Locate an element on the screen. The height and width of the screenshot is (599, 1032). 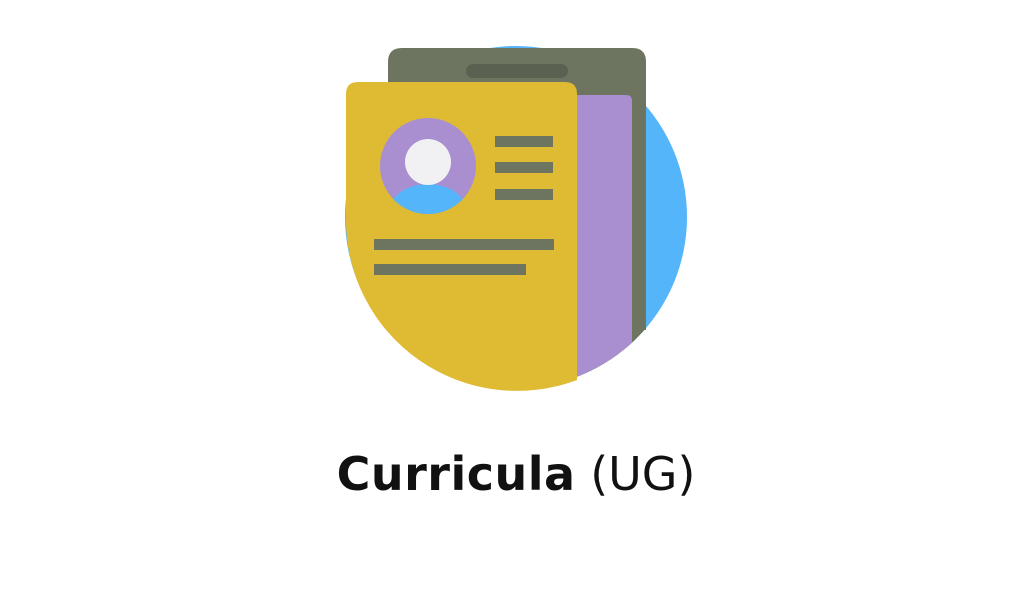
tile-caption: Curricula (UG) is located at coordinates (516, 474).